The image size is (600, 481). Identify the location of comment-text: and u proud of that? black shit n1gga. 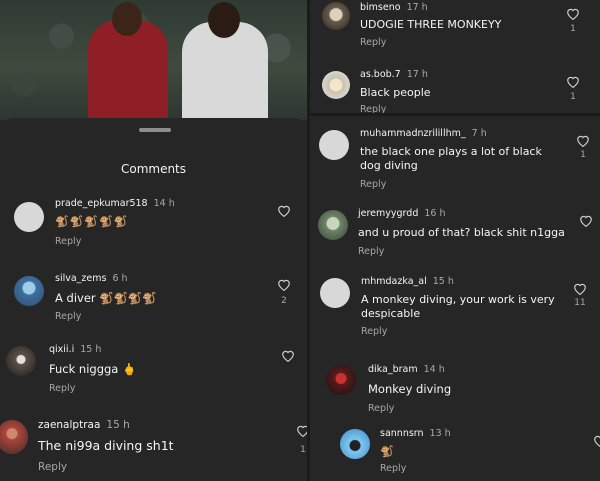
(461, 232).